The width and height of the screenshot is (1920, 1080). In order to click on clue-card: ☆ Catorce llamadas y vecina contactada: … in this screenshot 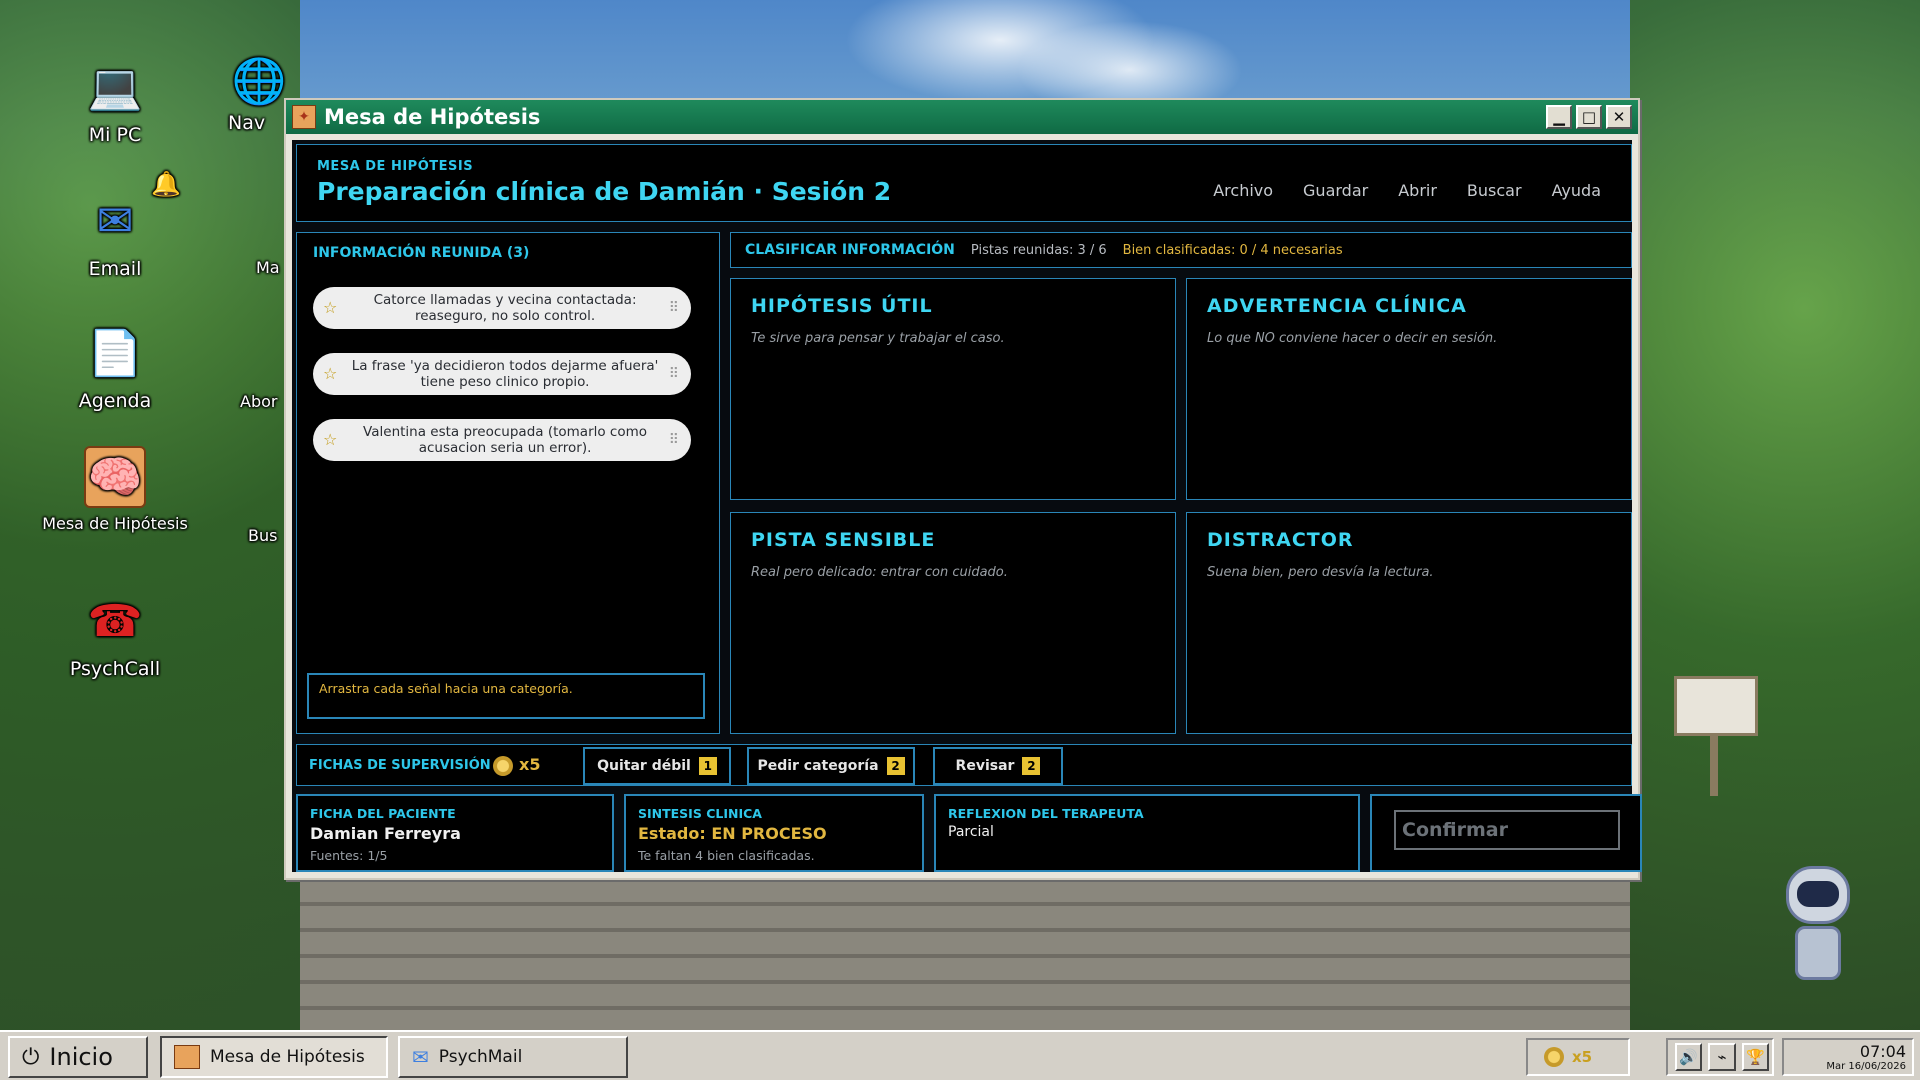, I will do `click(502, 308)`.